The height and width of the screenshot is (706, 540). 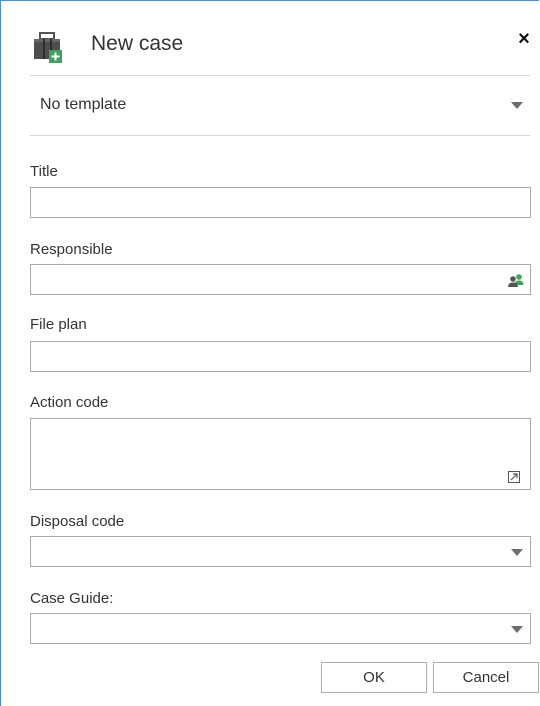 What do you see at coordinates (71, 249) in the screenshot?
I see `responsible-label: Responsible` at bounding box center [71, 249].